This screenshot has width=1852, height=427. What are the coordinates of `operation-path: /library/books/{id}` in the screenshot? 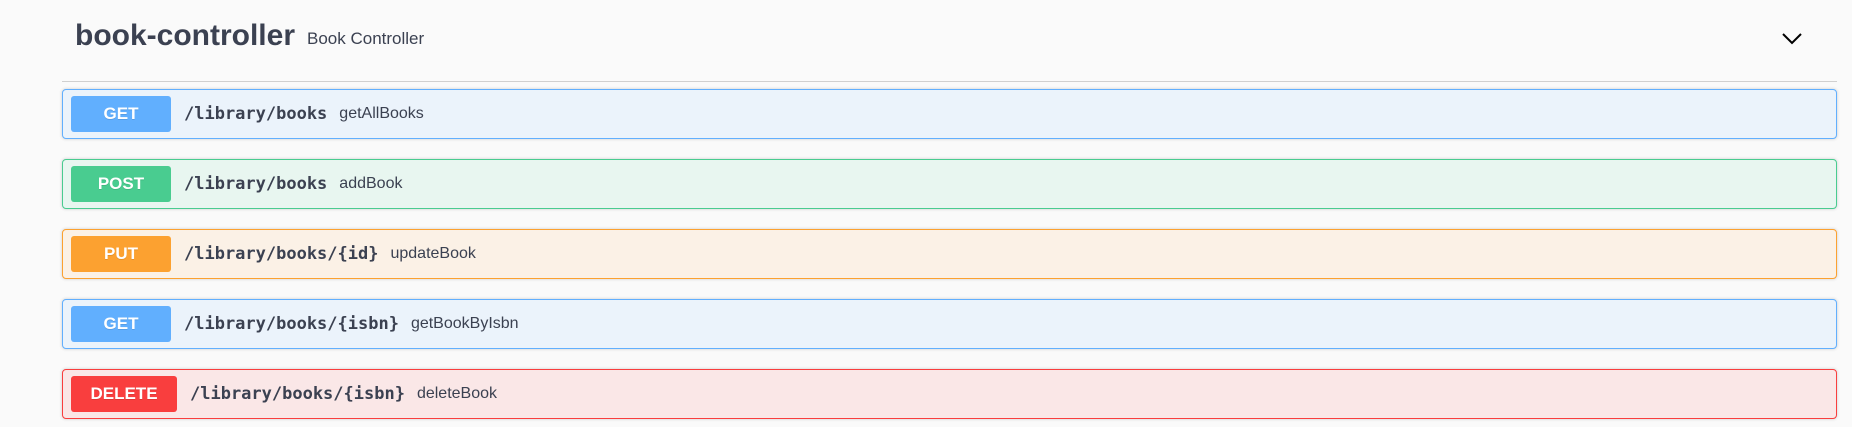 It's located at (281, 254).